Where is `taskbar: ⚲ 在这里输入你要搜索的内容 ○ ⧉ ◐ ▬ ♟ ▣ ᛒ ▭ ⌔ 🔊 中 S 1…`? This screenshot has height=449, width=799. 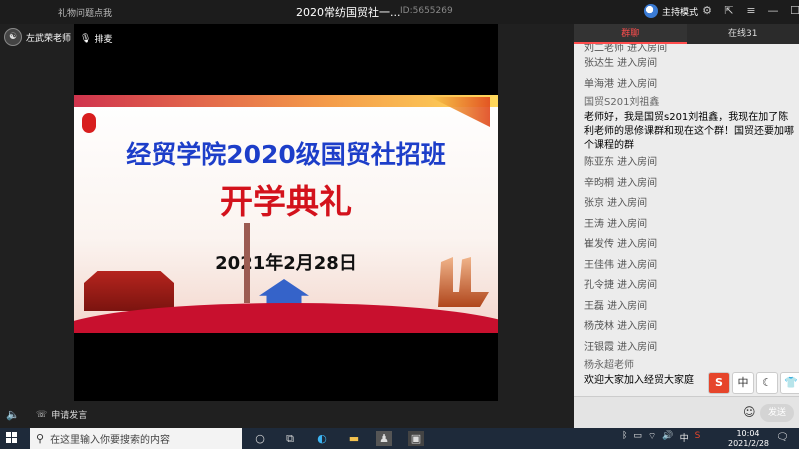 taskbar: ⚲ 在这里输入你要搜索的内容 ○ ⧉ ◐ ▬ ♟ ▣ ᛒ ▭ ⌔ 🔊 中 S 1… is located at coordinates (399, 438).